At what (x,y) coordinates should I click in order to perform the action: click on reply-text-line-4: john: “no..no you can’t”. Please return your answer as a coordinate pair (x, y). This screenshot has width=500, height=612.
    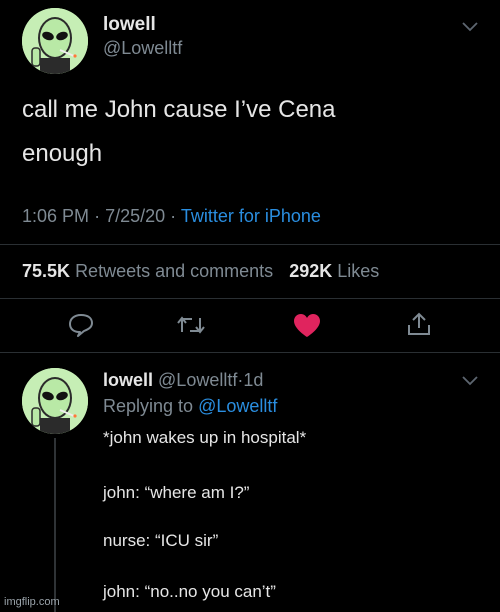
    Looking at the image, I should click on (189, 591).